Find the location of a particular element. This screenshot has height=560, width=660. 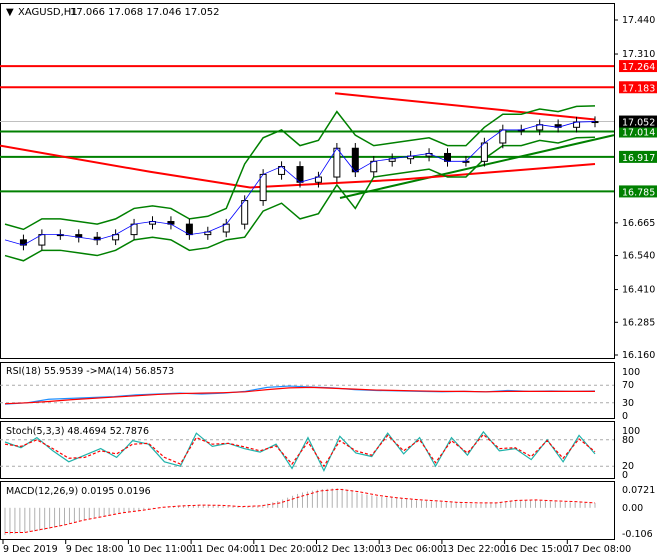

x-tick-label: 13 Dec 22:00 is located at coordinates (474, 549).